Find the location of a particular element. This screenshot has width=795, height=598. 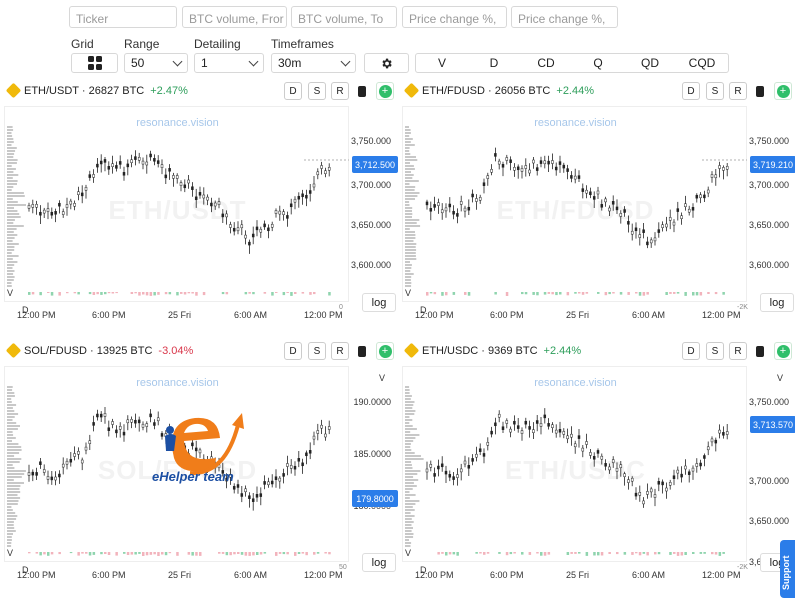

volume-indicator-label: V is located at coordinates (382, 378).